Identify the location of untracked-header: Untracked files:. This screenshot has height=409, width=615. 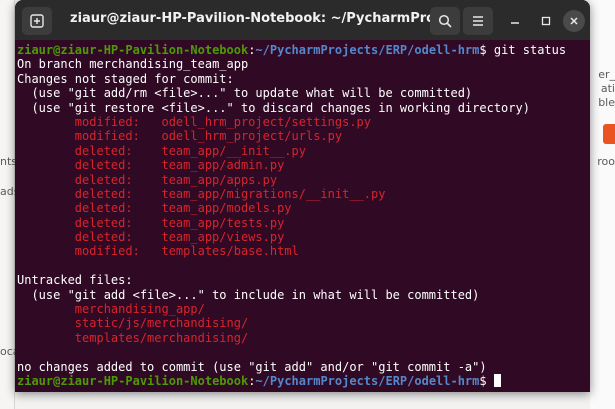
(75, 280).